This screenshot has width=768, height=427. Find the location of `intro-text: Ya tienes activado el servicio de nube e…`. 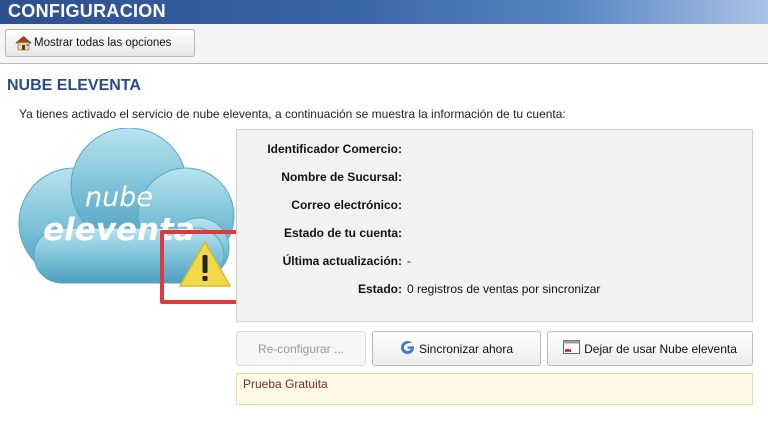

intro-text: Ya tienes activado el servicio de nube e… is located at coordinates (292, 114).